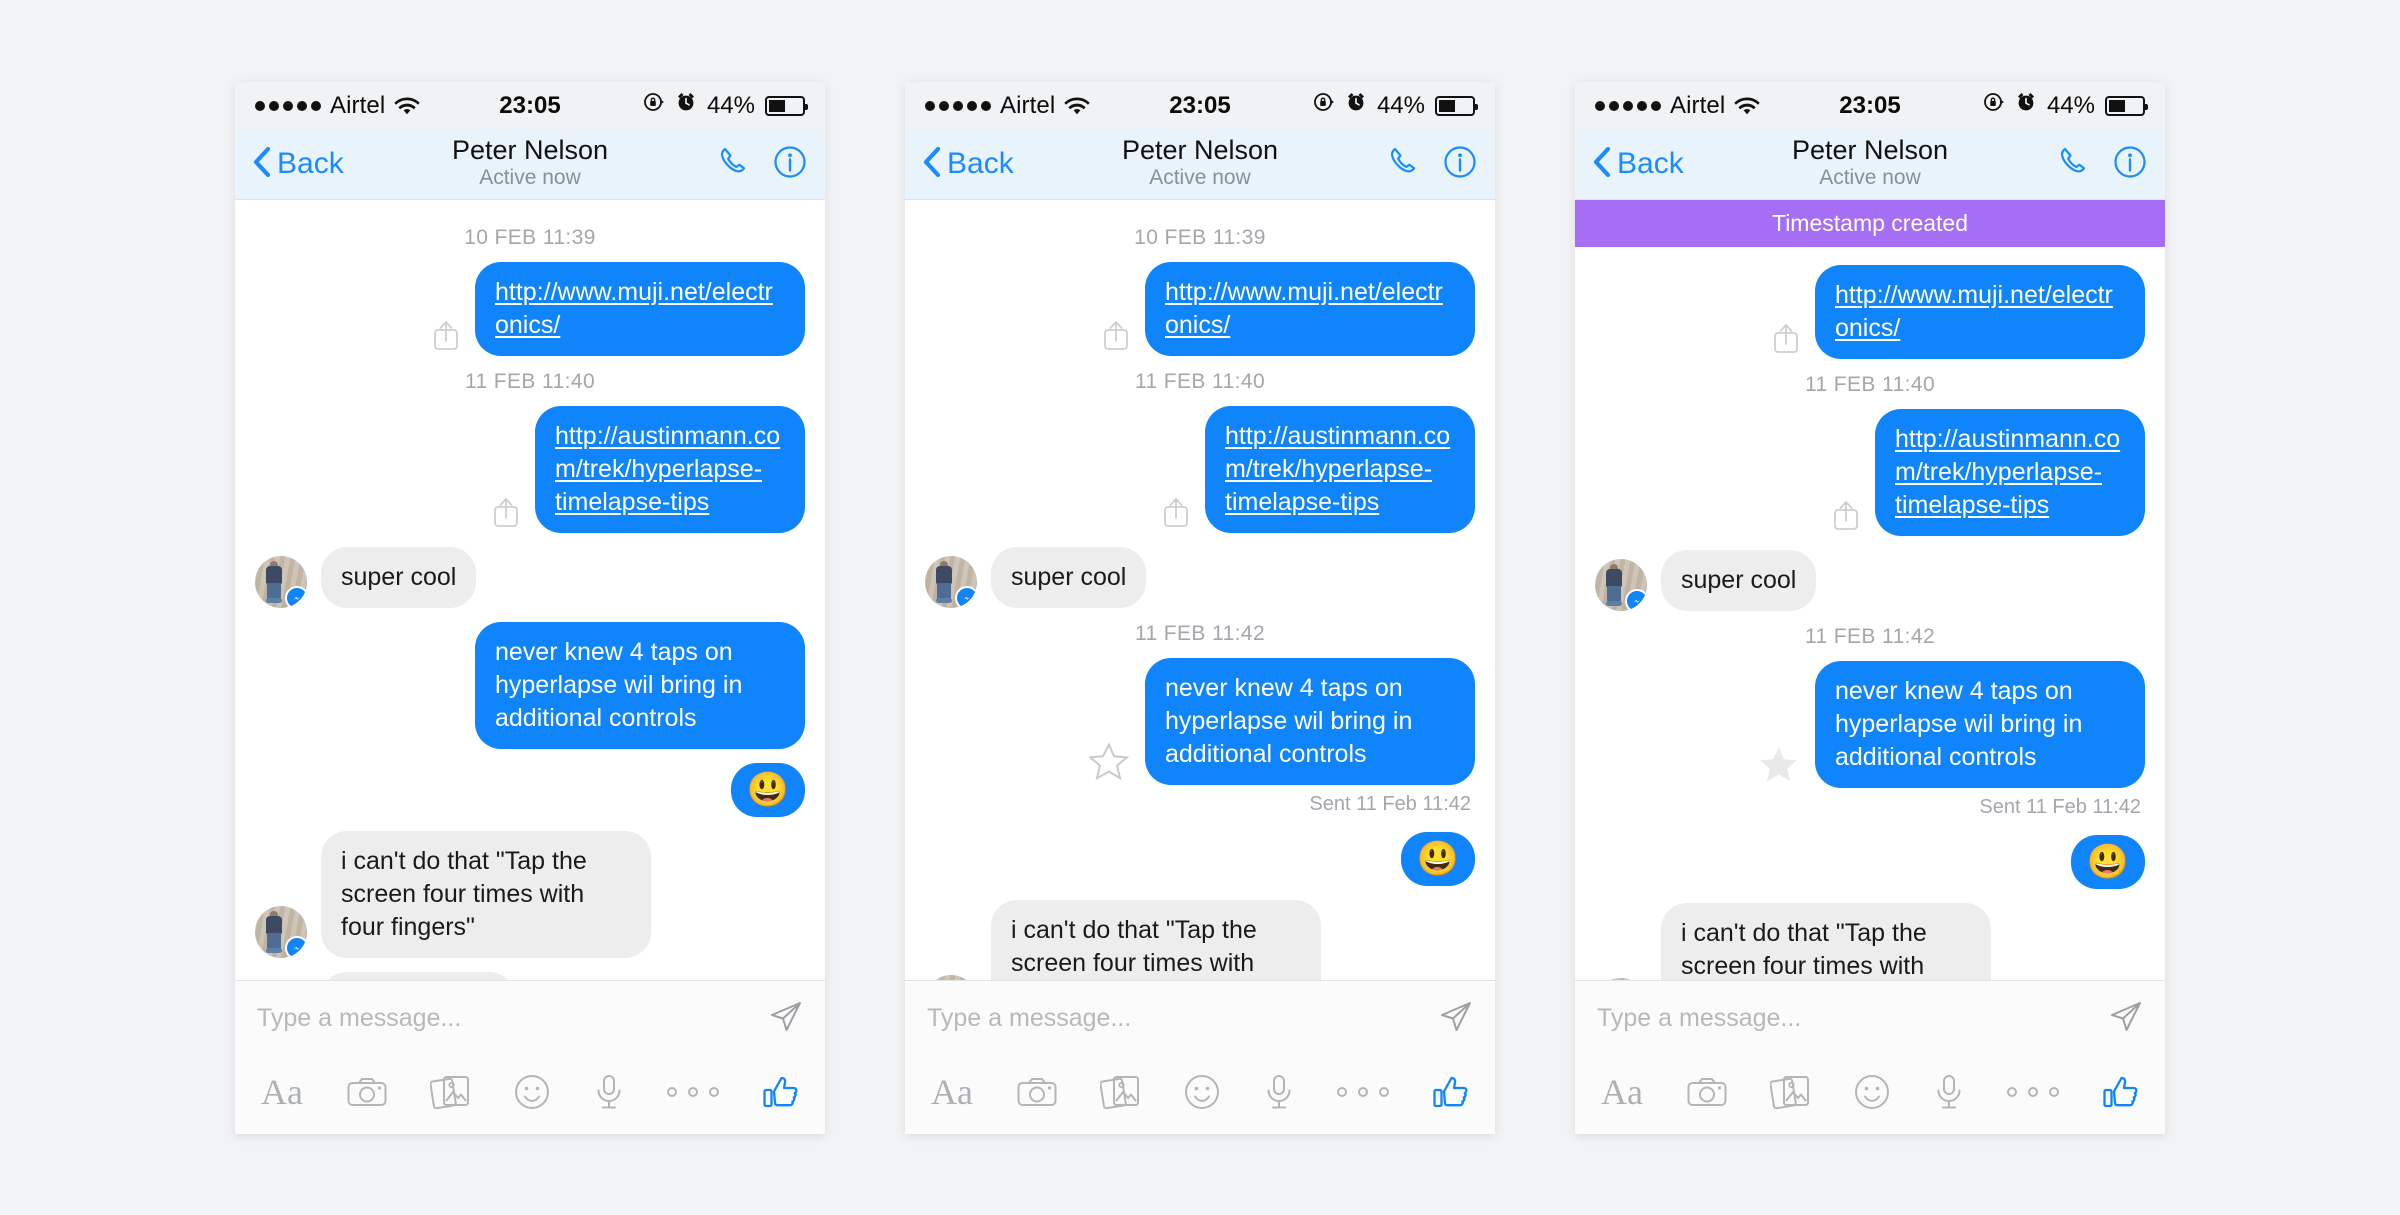 This screenshot has width=2400, height=1215. I want to click on star-filled-icon, so click(1779, 766).